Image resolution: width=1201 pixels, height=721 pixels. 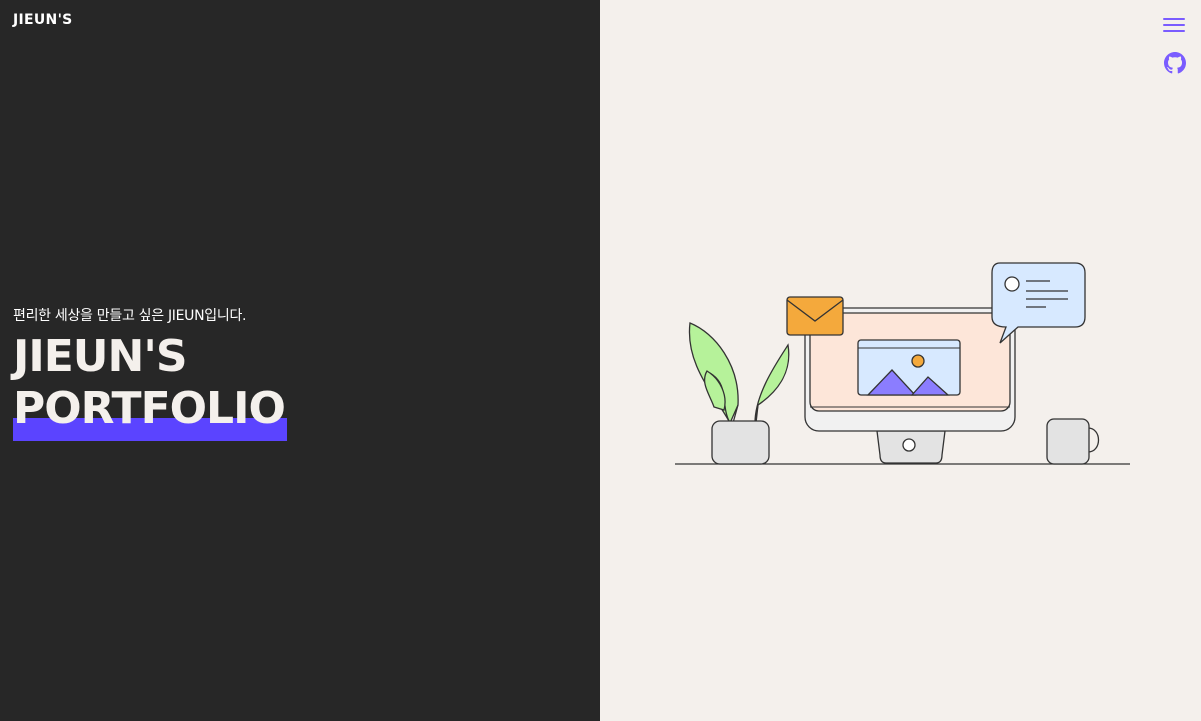 I want to click on plant-icon, so click(x=739, y=393).